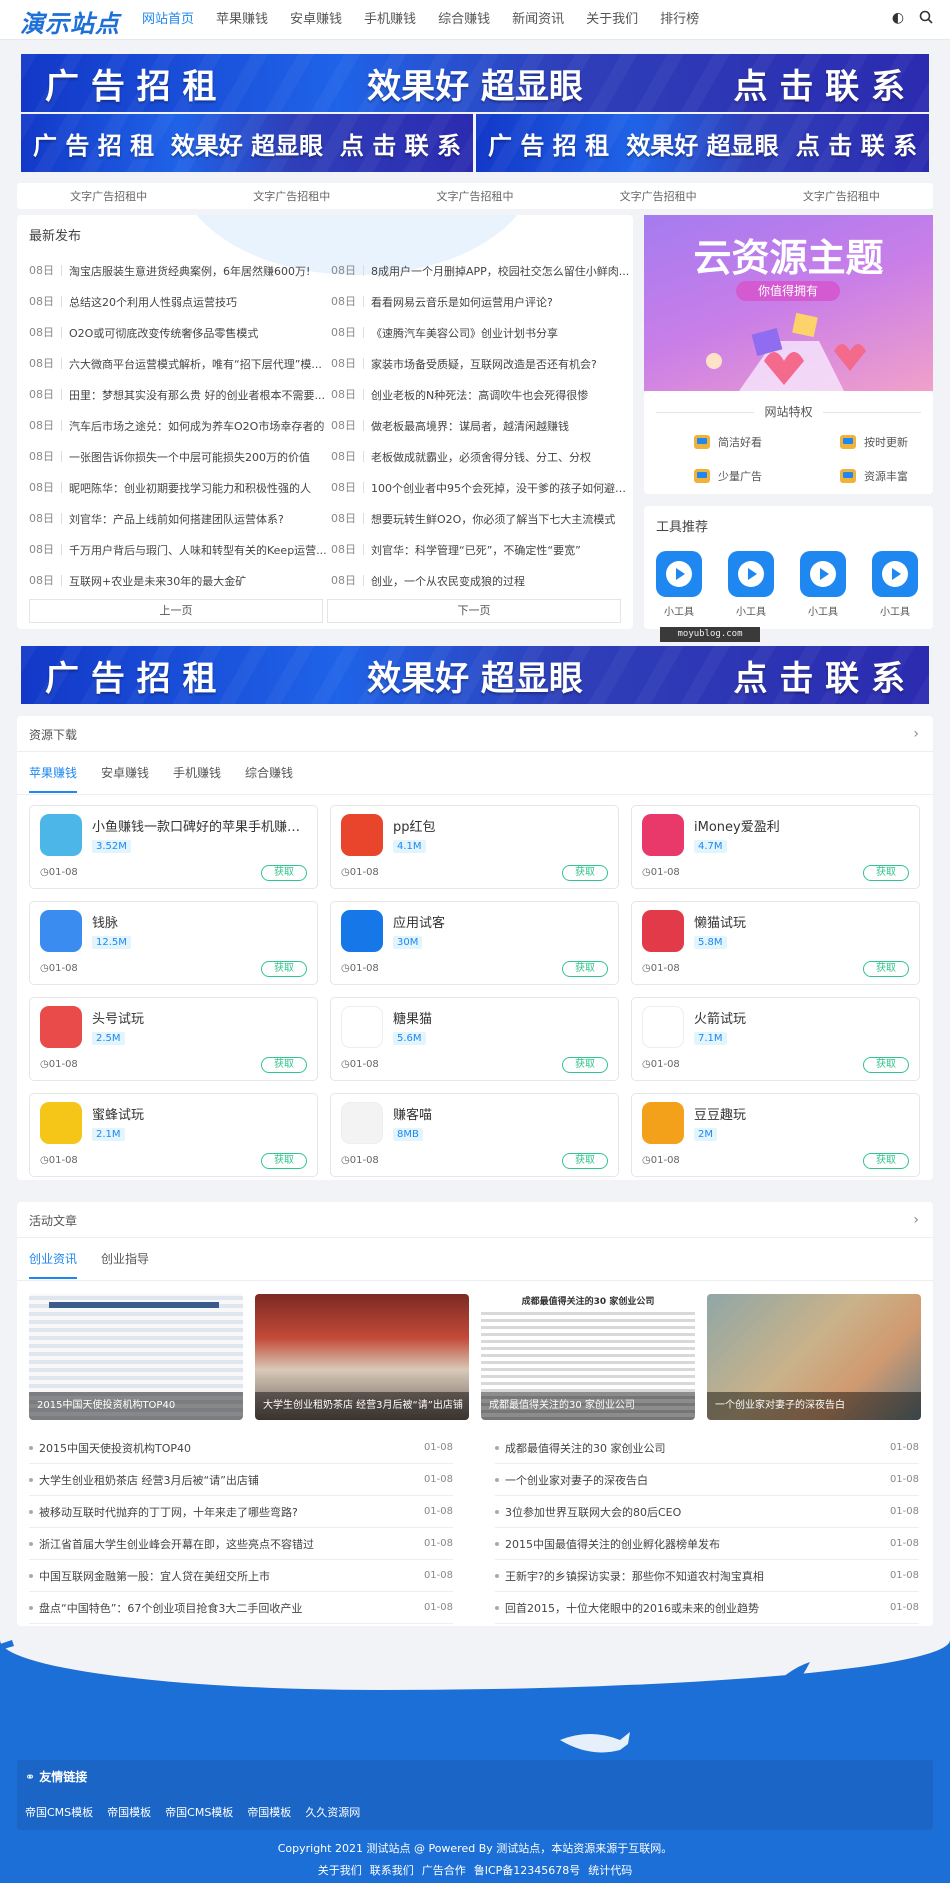 The image size is (950, 1883). I want to click on article-row: 成都最值得关注的30 家创业公司 01-08, so click(707, 1448).